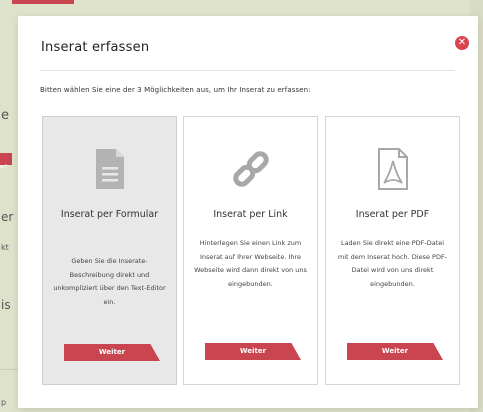  I want to click on pdf-icon, so click(392, 169).